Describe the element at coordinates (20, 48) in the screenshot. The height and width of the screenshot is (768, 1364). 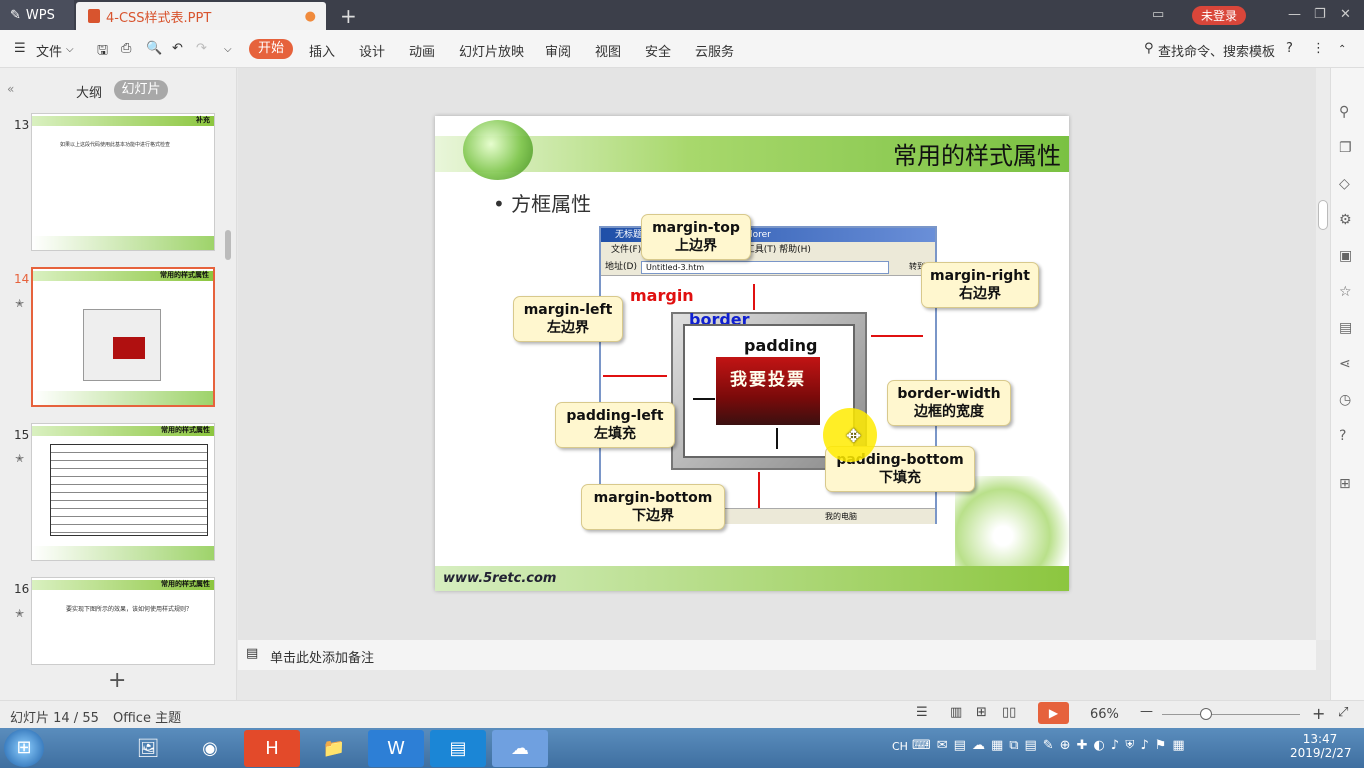
I see `hamburger-menu-icon: ☰` at that location.